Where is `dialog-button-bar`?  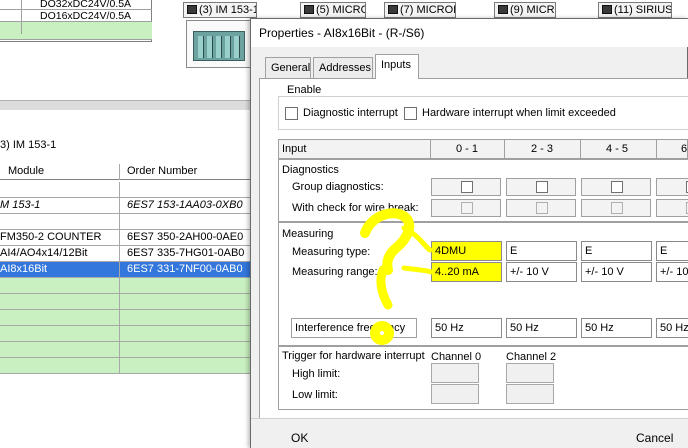 dialog-button-bar is located at coordinates (469, 433).